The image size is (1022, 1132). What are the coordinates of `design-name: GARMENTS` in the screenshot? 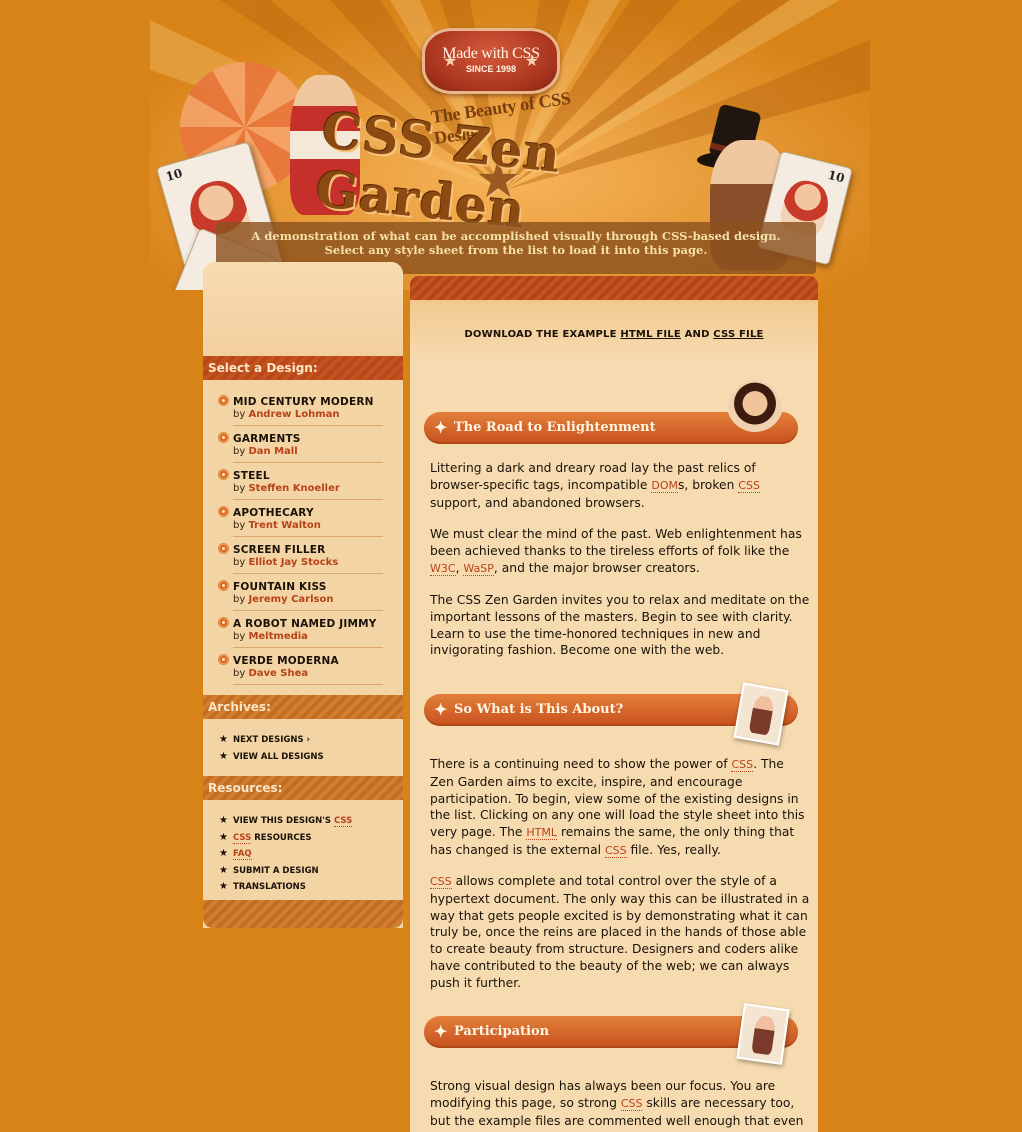 It's located at (308, 439).